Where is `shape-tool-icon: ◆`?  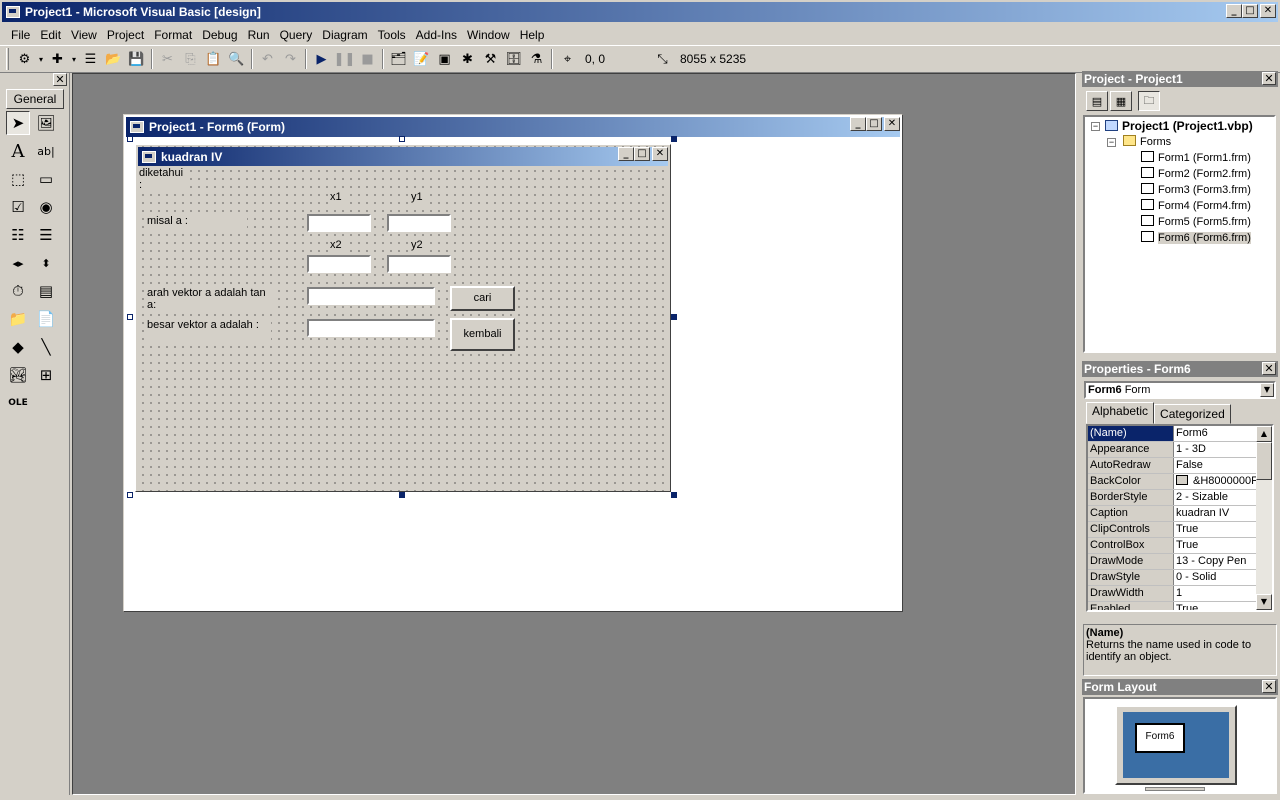
shape-tool-icon: ◆ is located at coordinates (18, 347).